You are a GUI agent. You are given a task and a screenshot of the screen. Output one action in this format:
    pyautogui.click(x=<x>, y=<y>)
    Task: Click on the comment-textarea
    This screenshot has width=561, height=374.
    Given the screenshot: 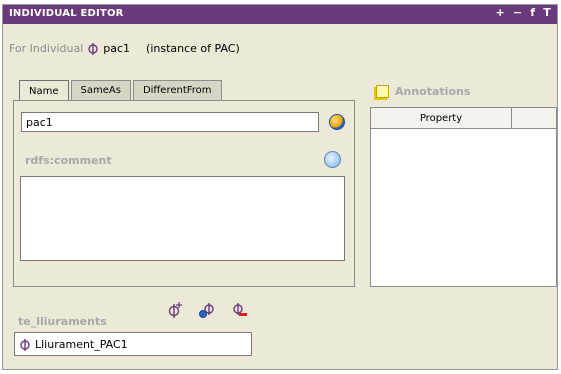 What is the action you would take?
    pyautogui.click(x=182, y=218)
    